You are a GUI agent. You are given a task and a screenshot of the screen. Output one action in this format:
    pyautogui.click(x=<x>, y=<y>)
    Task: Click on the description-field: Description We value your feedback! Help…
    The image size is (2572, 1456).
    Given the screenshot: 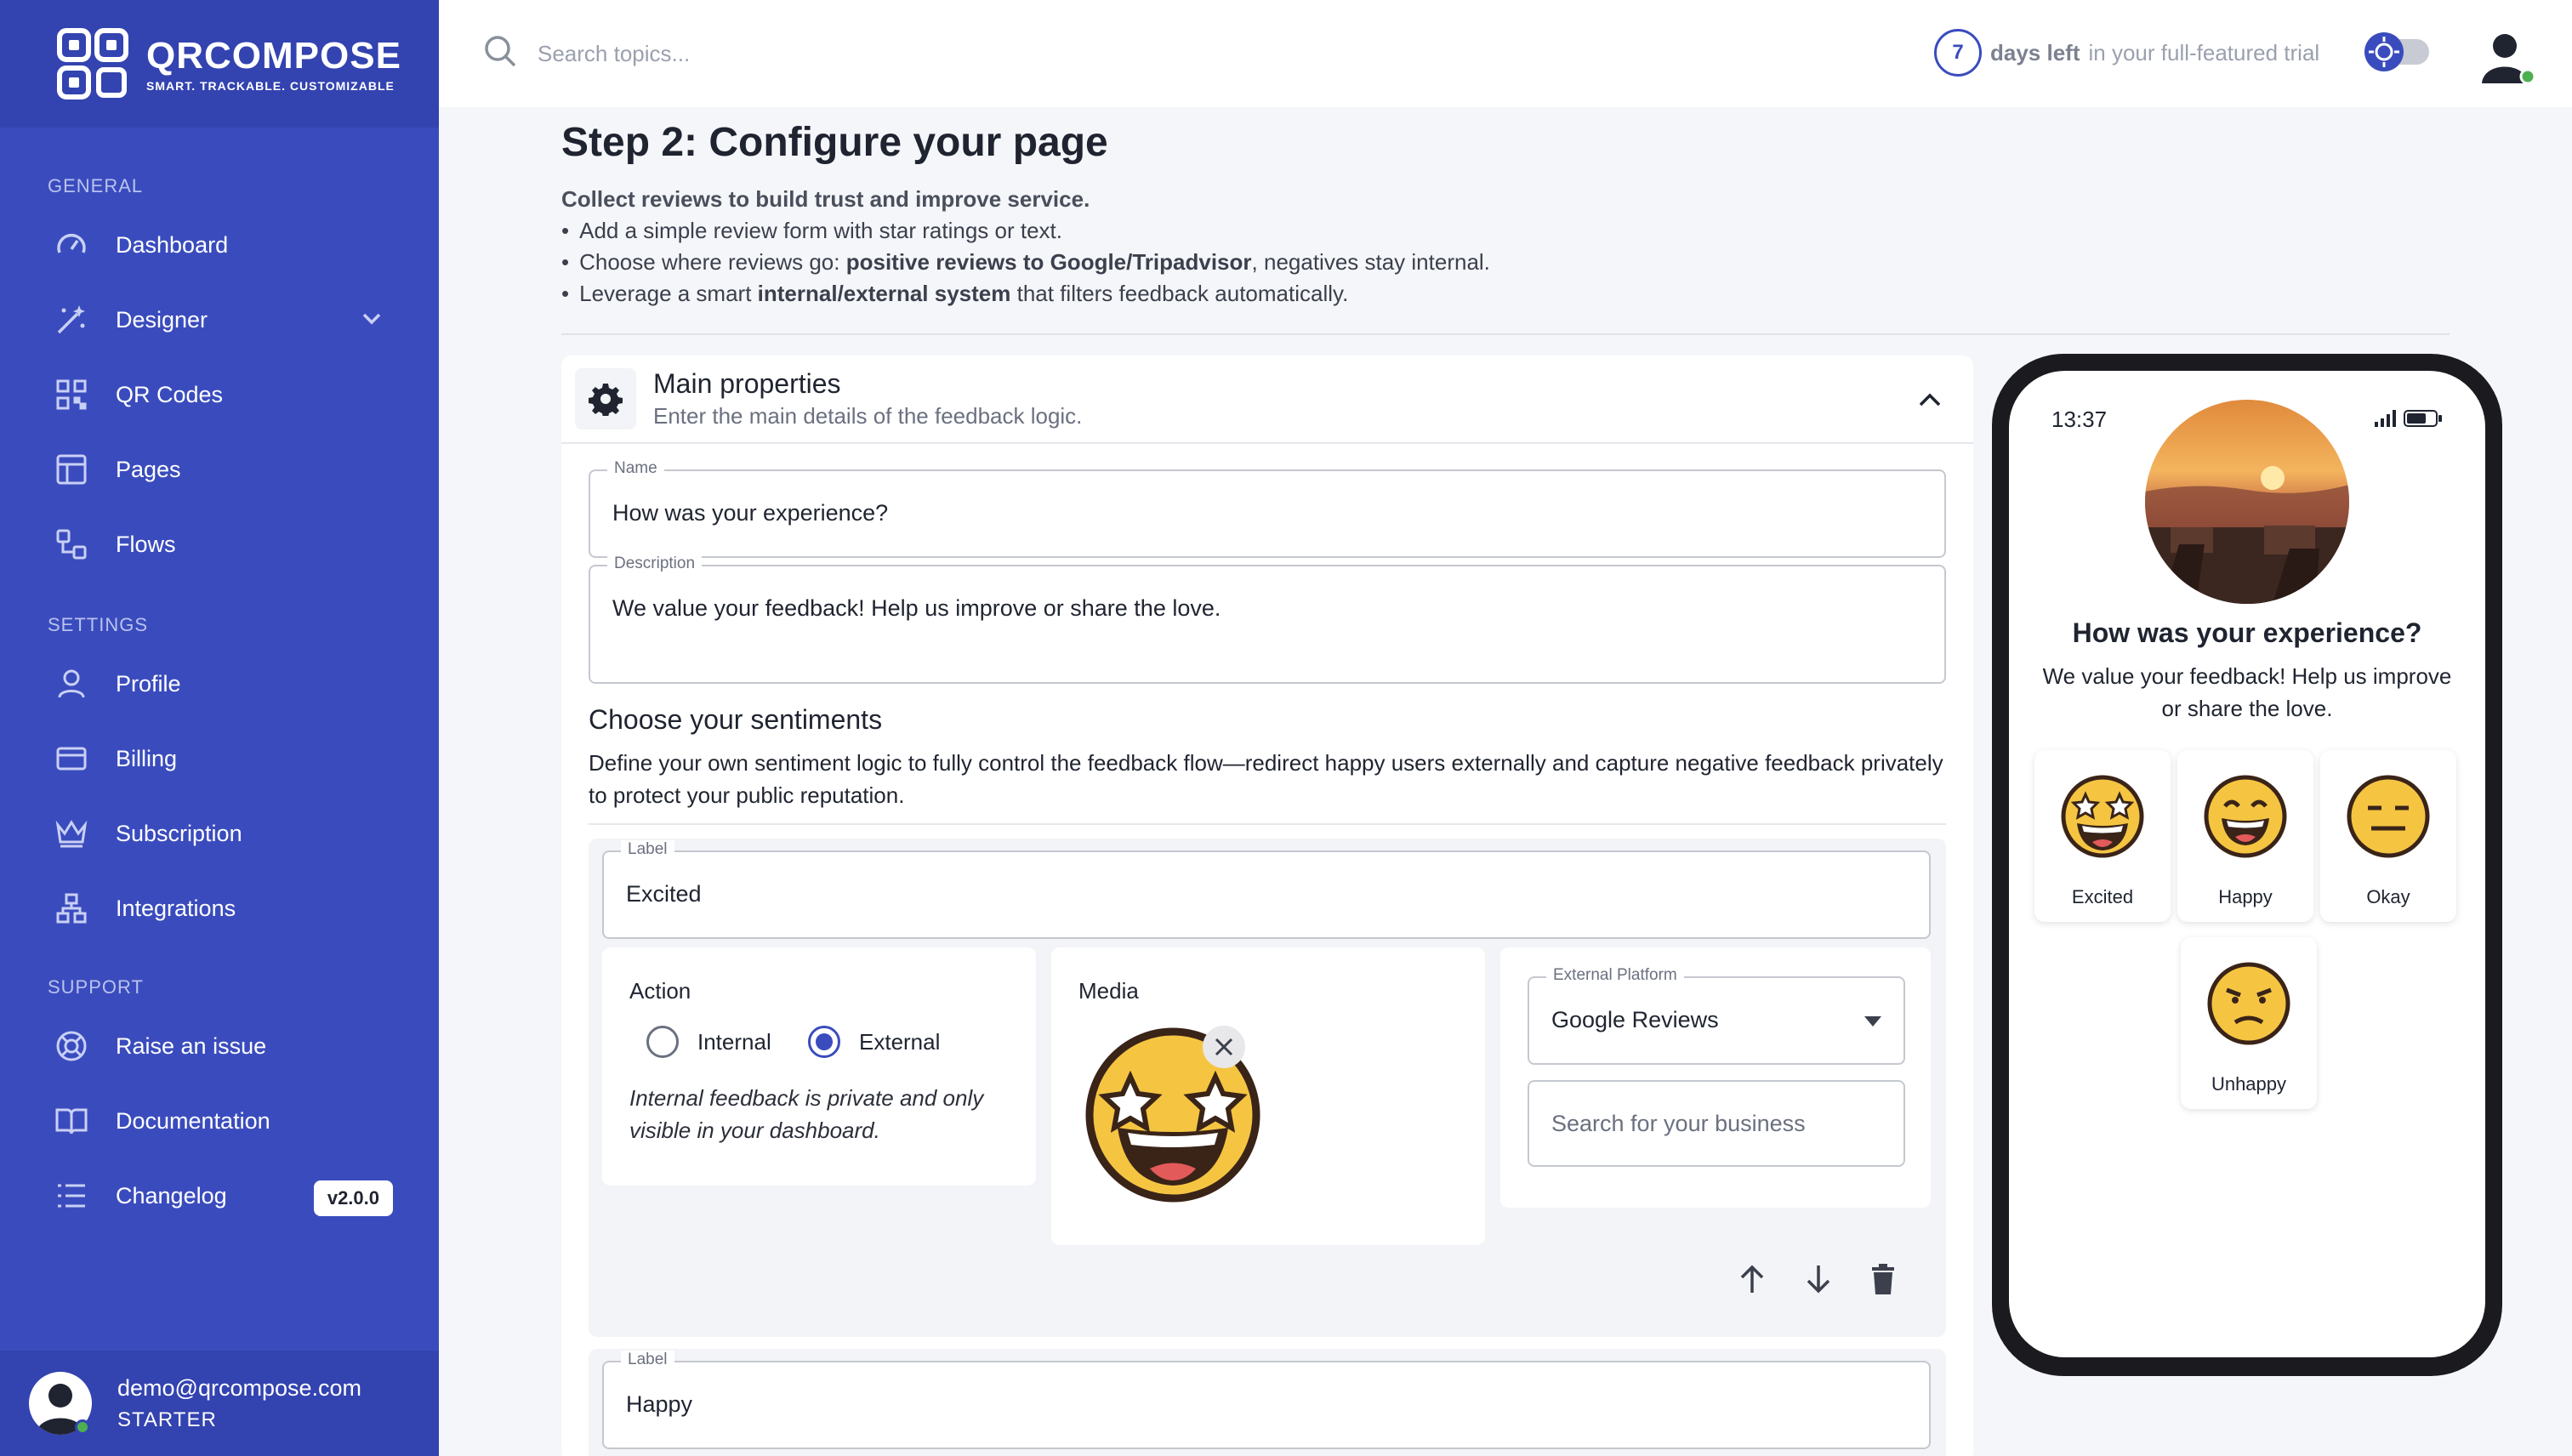 What is the action you would take?
    pyautogui.click(x=1268, y=619)
    